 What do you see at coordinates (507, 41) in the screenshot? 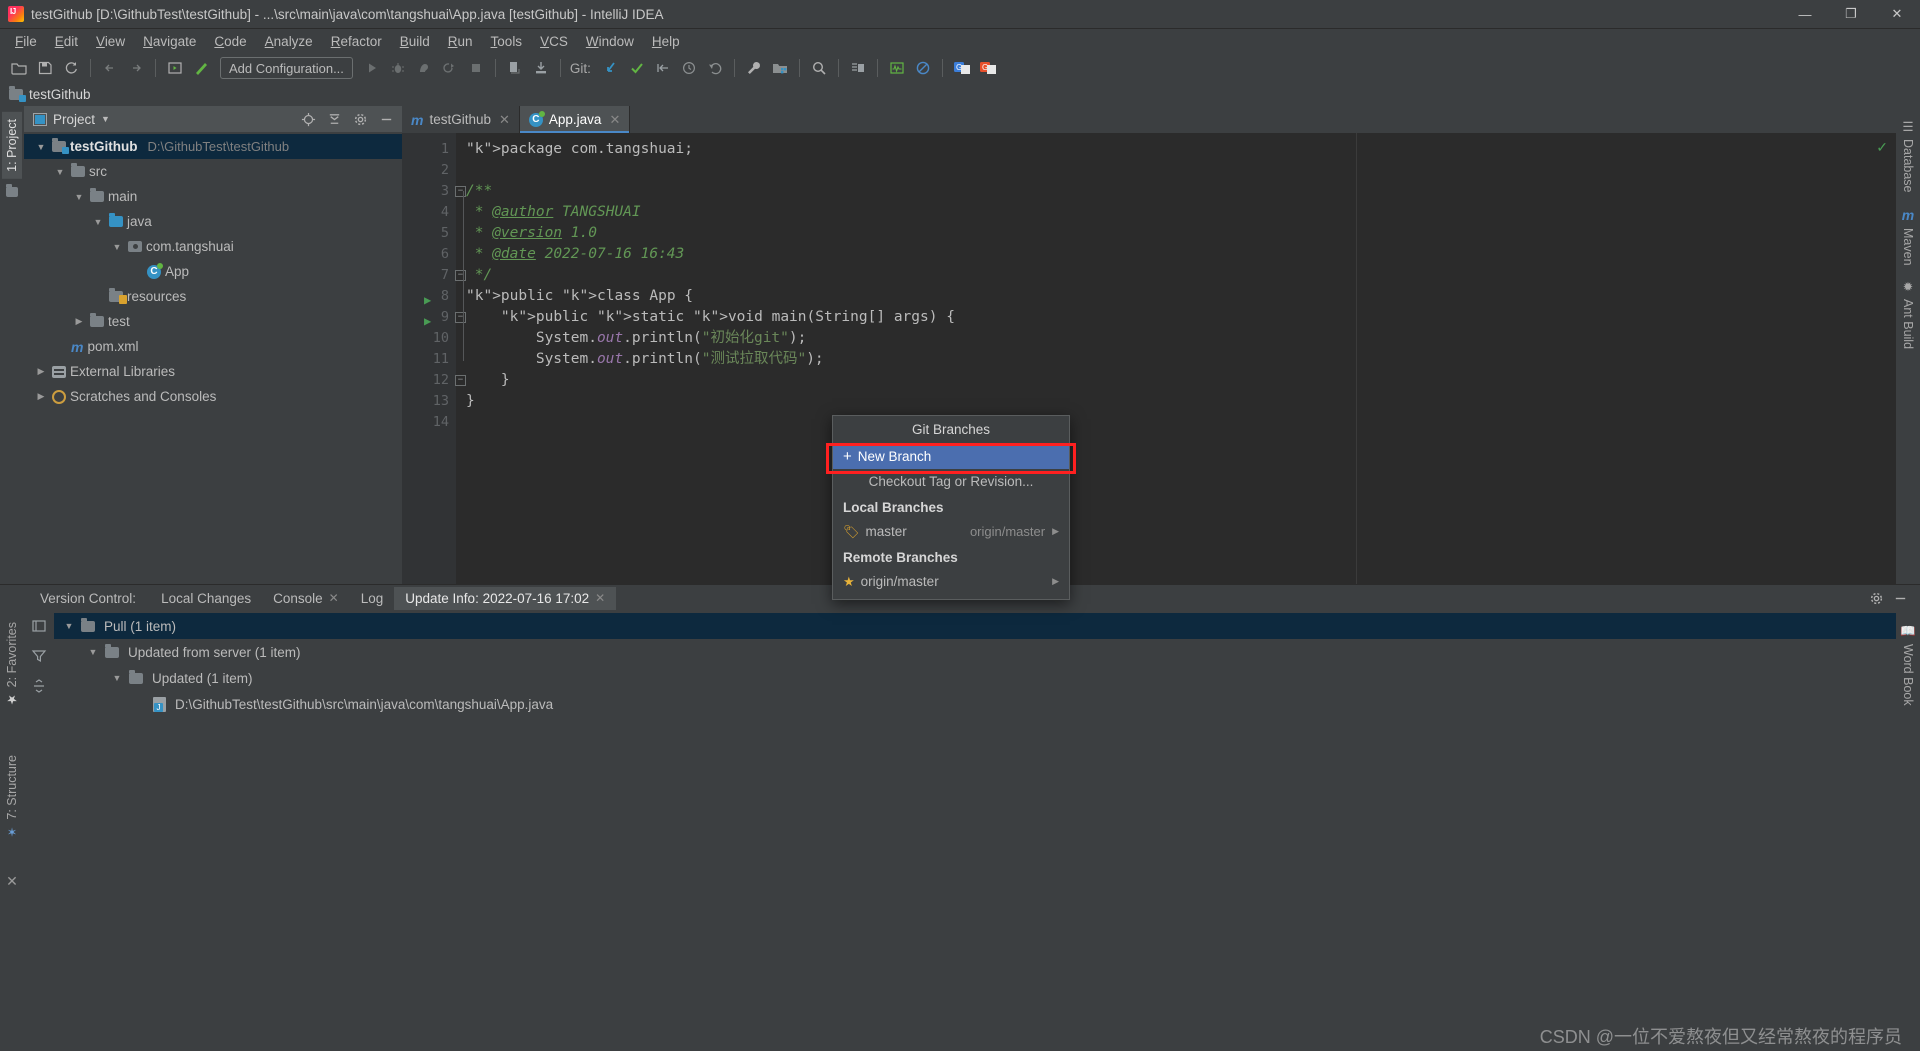
I see `menu-item-tools: Tools` at bounding box center [507, 41].